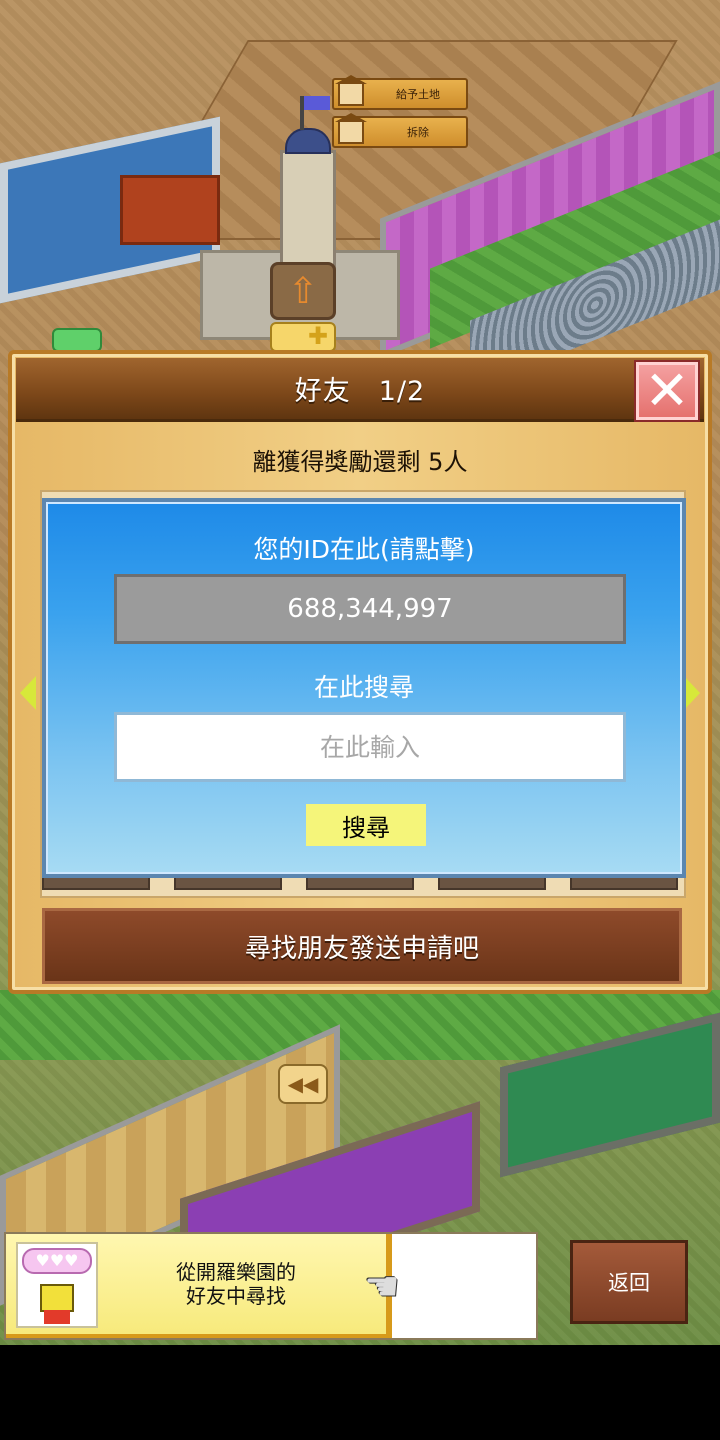 The width and height of the screenshot is (720, 1440). I want to click on dialog-titlebar: 好友 1/2 ✕, so click(360, 390).